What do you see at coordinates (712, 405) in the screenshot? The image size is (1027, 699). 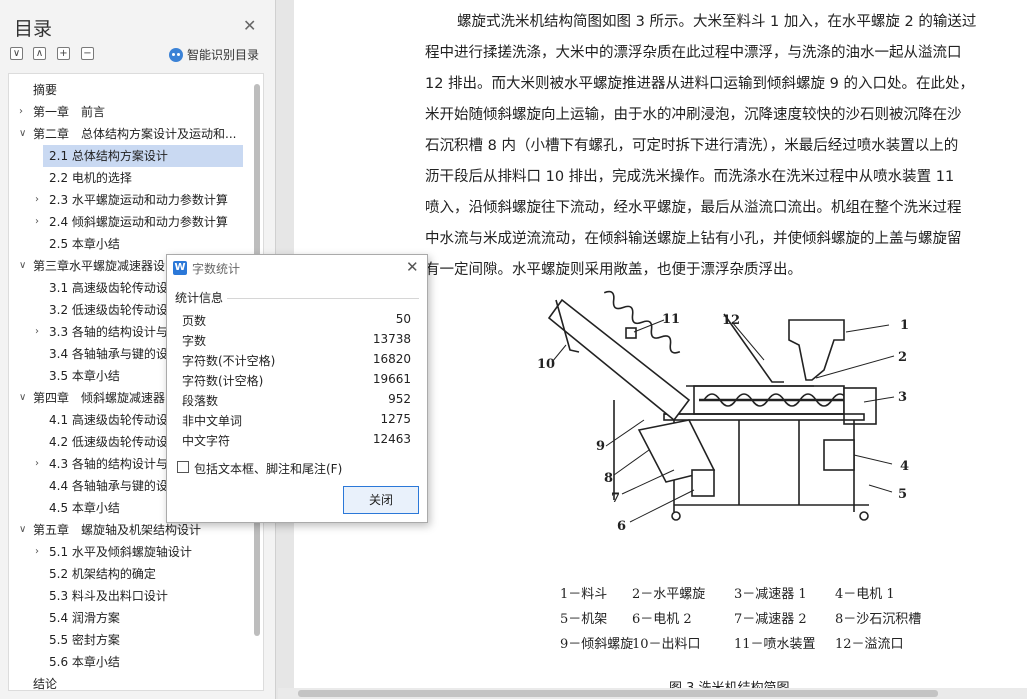 I see `figure-drawing` at bounding box center [712, 405].